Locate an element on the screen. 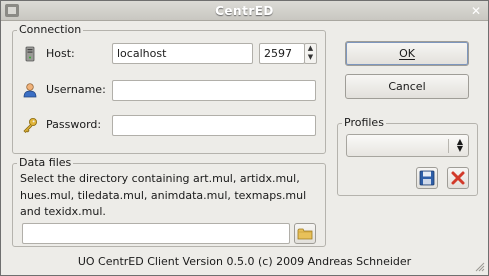 The height and width of the screenshot is (276, 489). password-field is located at coordinates (214, 125).